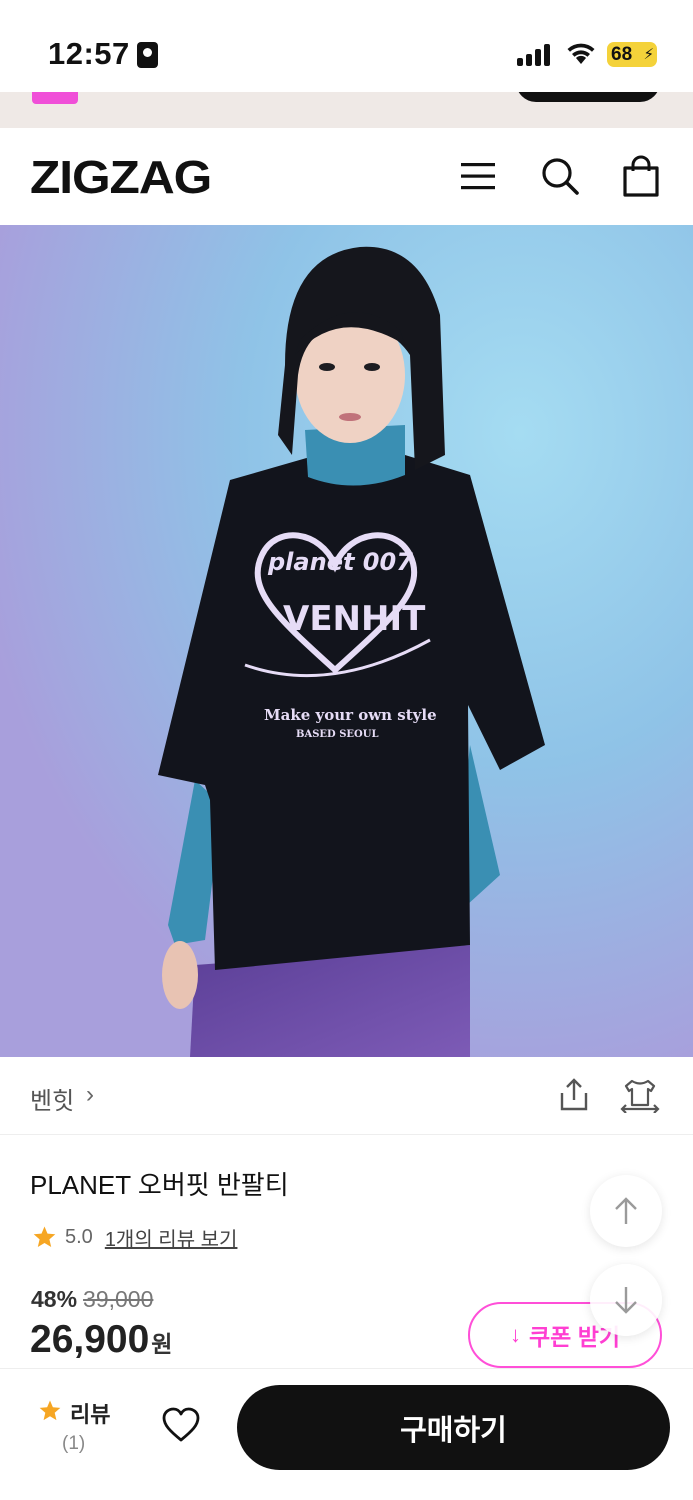 Image resolution: width=693 pixels, height=1500 pixels. I want to click on status-bar: 12:57 68 ⚡, so click(346, 46).